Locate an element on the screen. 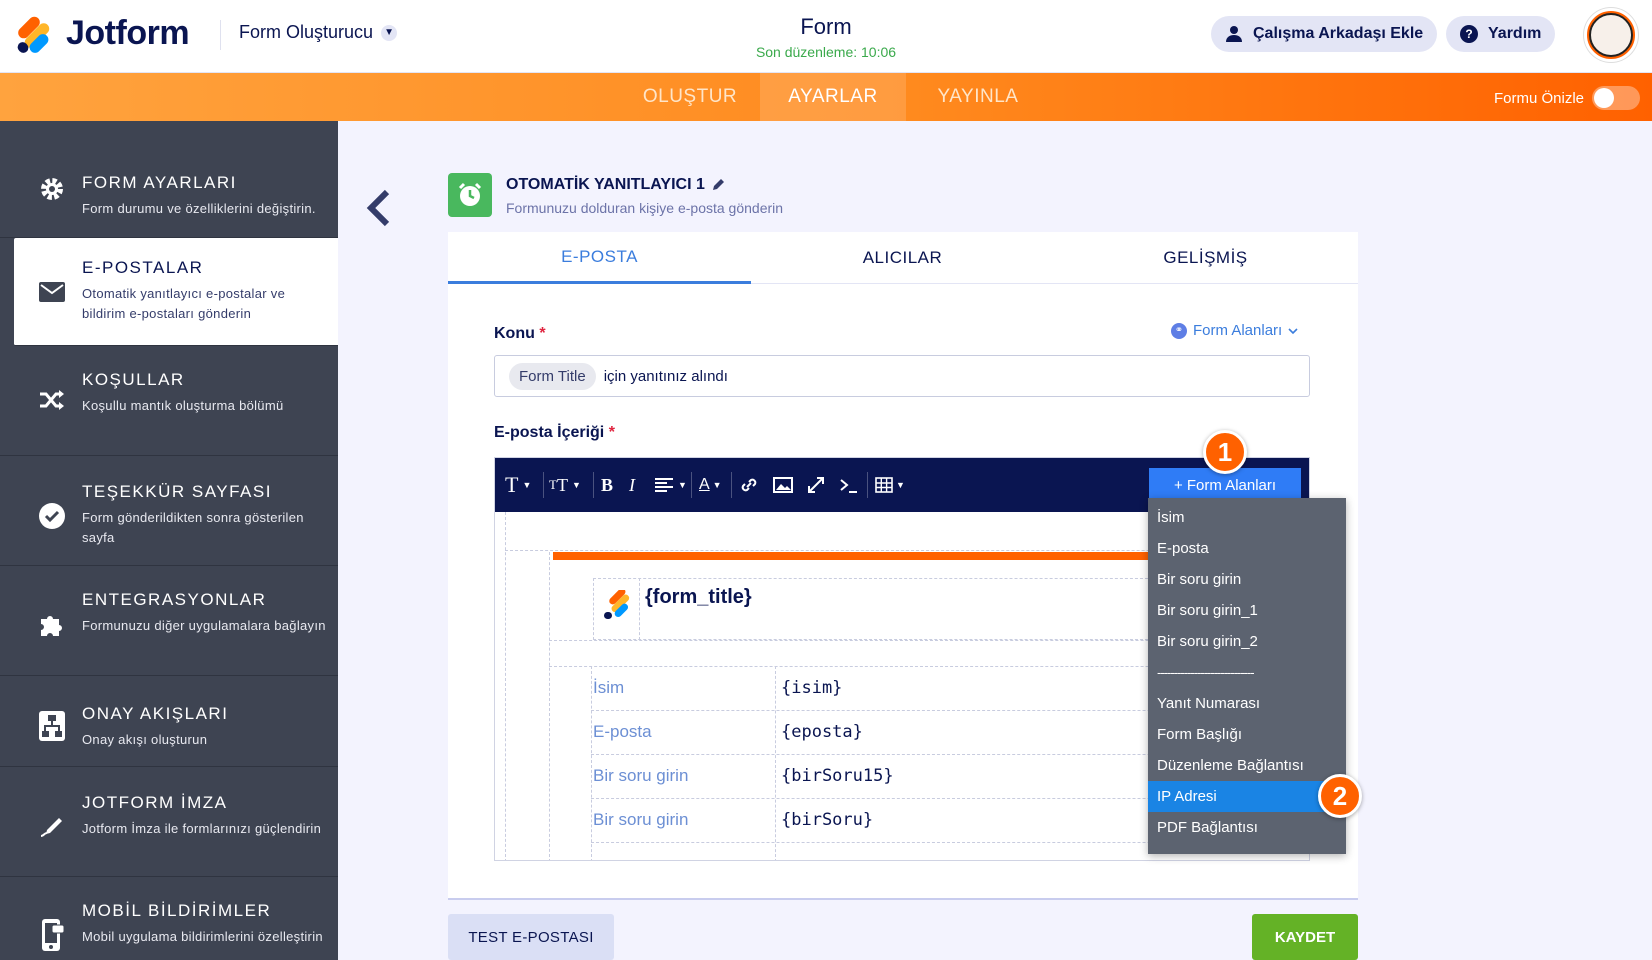 The height and width of the screenshot is (960, 1652). sidebar-item-title: JOTFORM İMZA is located at coordinates (155, 802).